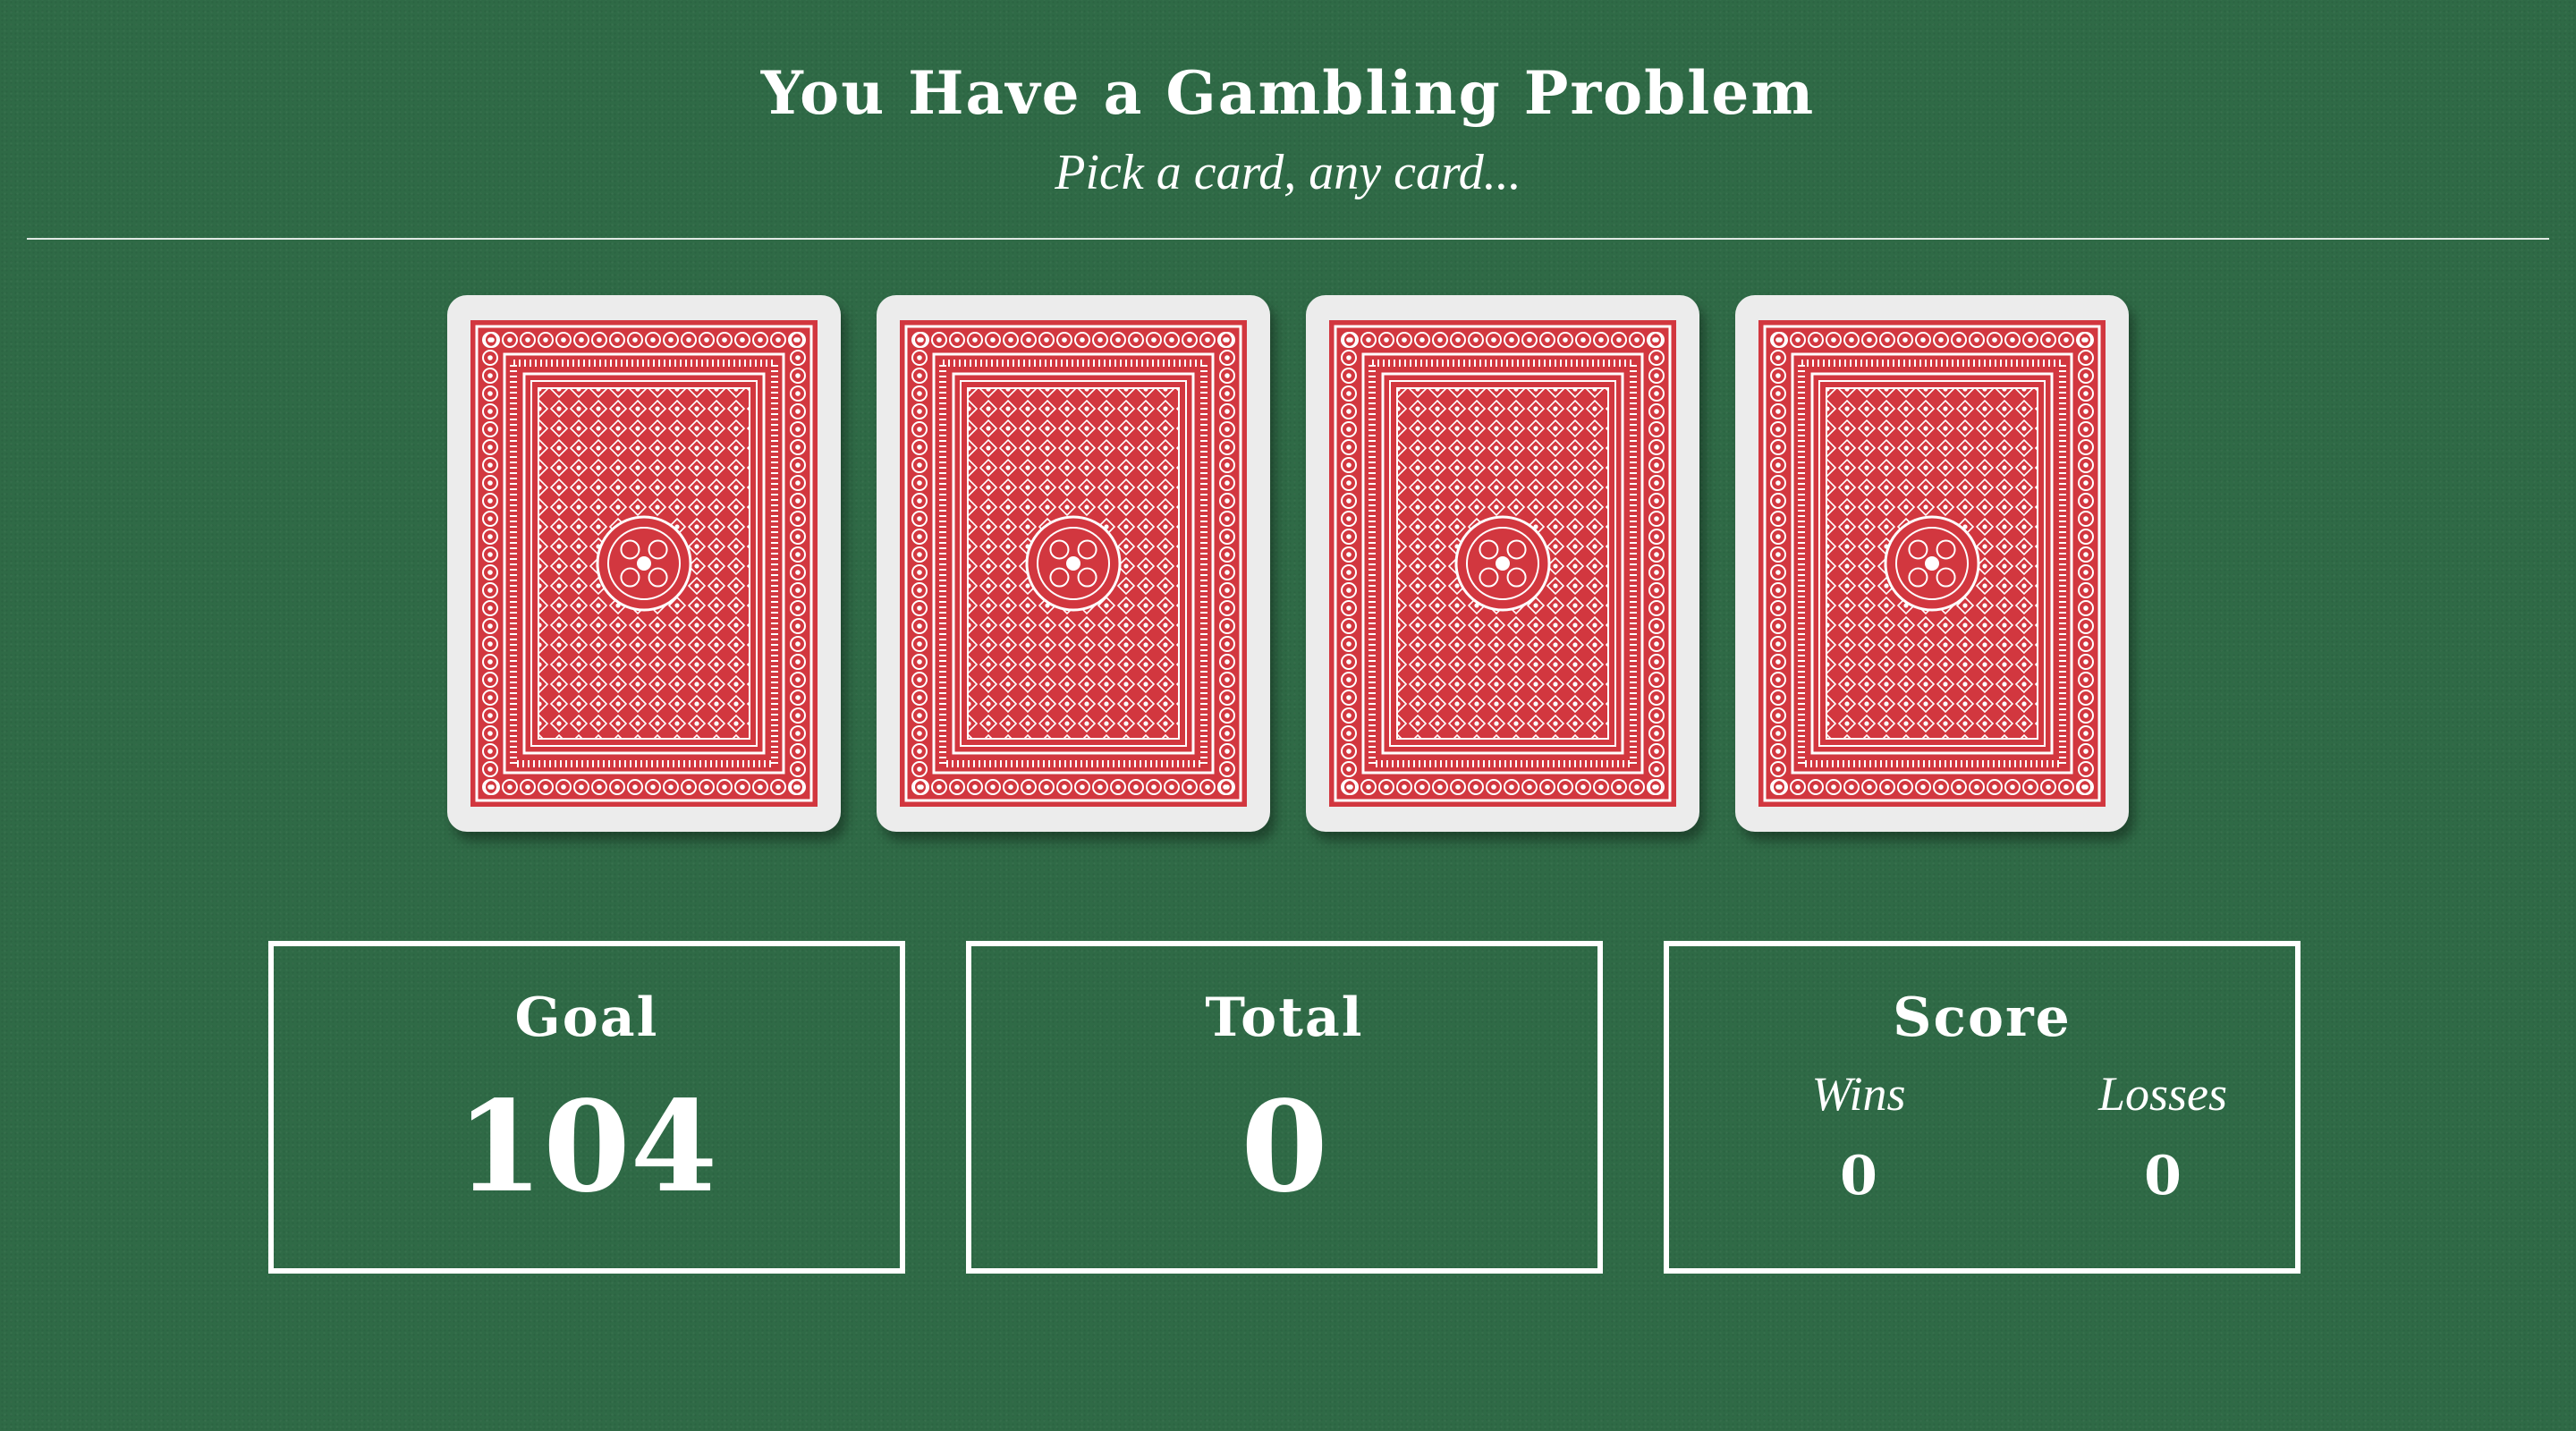 The width and height of the screenshot is (2576, 1431). I want to click on wins-value: 0, so click(1858, 1176).